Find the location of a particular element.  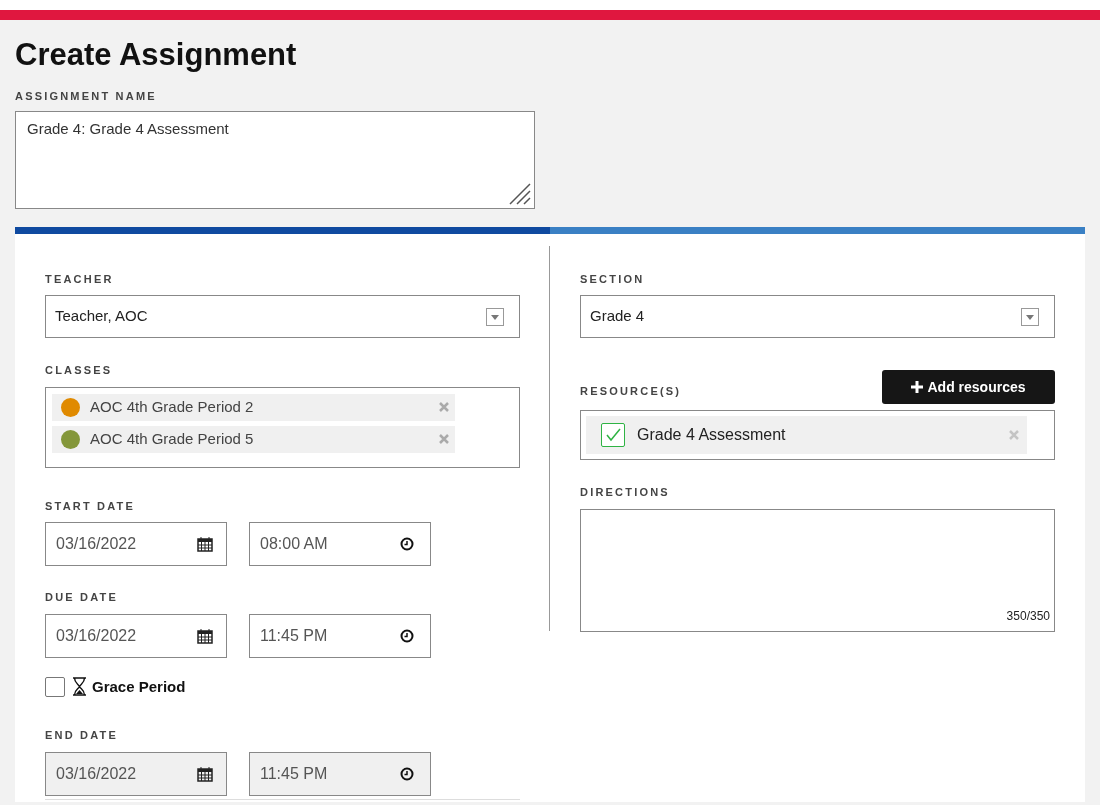

assignment-name-field: Grade 4: Grade 4 Assessment is located at coordinates (275, 159).